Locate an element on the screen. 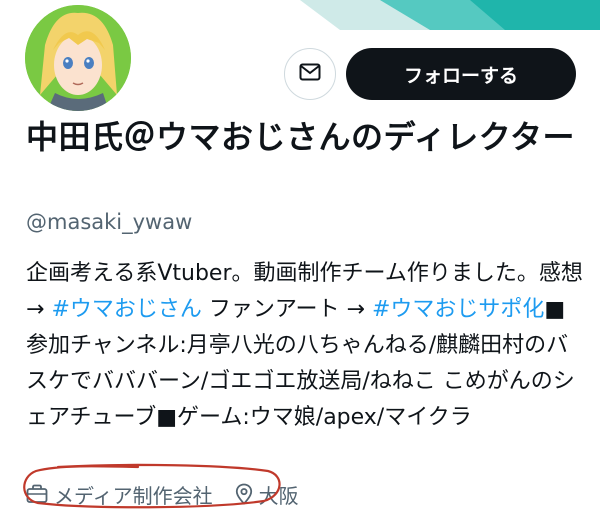 The height and width of the screenshot is (518, 600). location-pin-icon is located at coordinates (244, 494).